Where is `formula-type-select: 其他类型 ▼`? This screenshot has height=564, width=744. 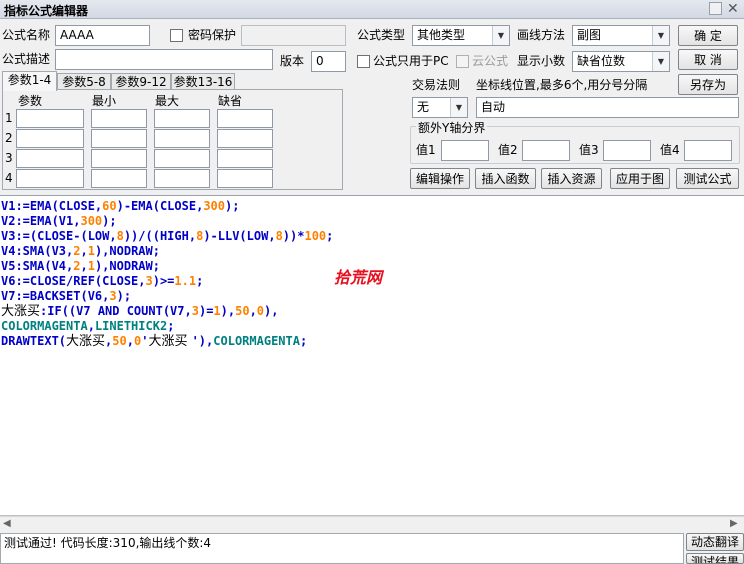 formula-type-select: 其他类型 ▼ is located at coordinates (461, 35).